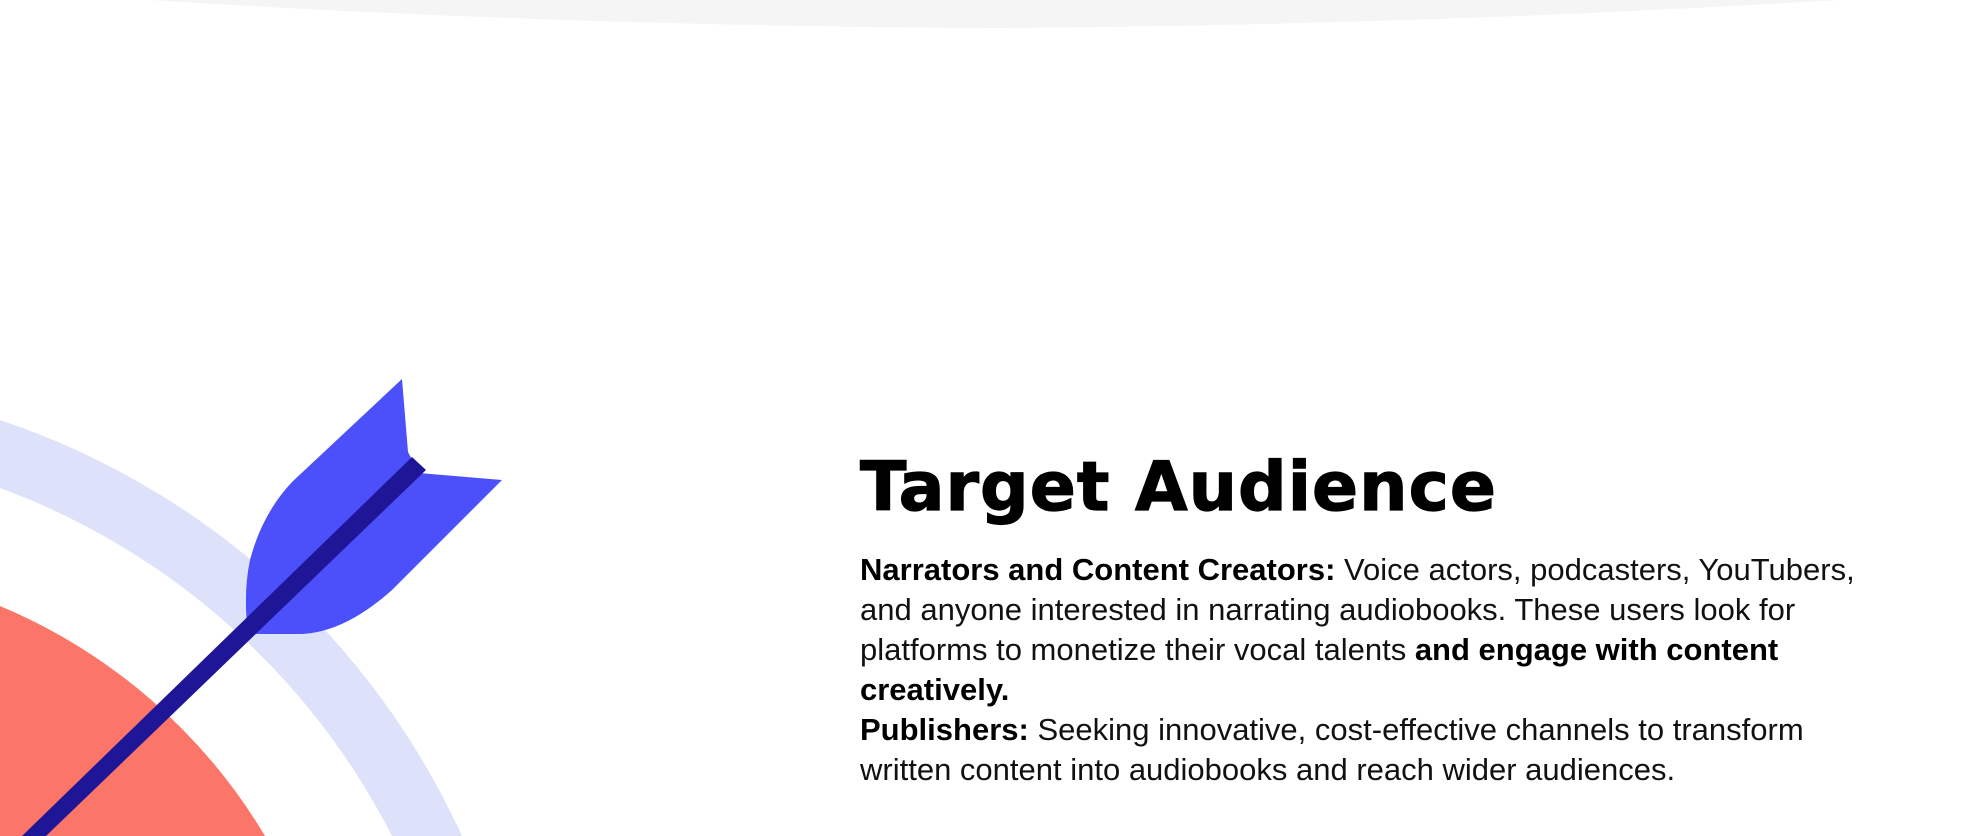  I want to click on narrators-heading: Narrators and Content Creators:, so click(1098, 569).